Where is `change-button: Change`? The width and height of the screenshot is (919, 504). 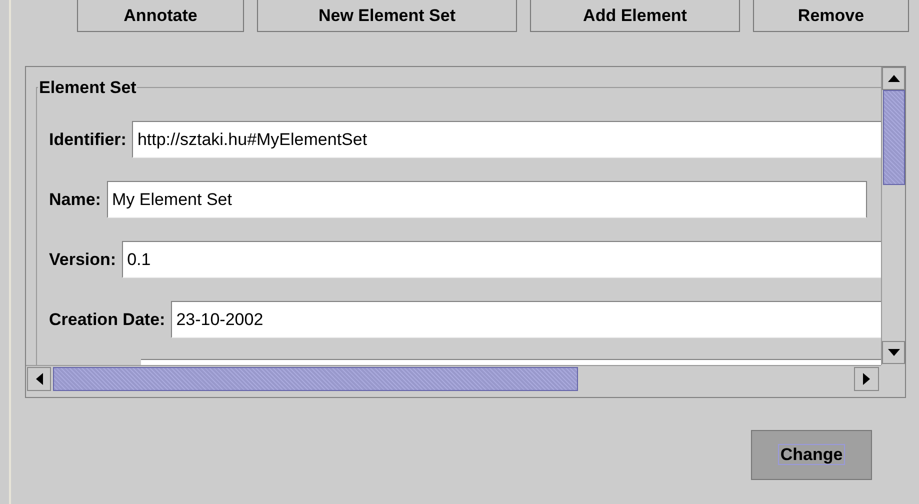
change-button: Change is located at coordinates (811, 455).